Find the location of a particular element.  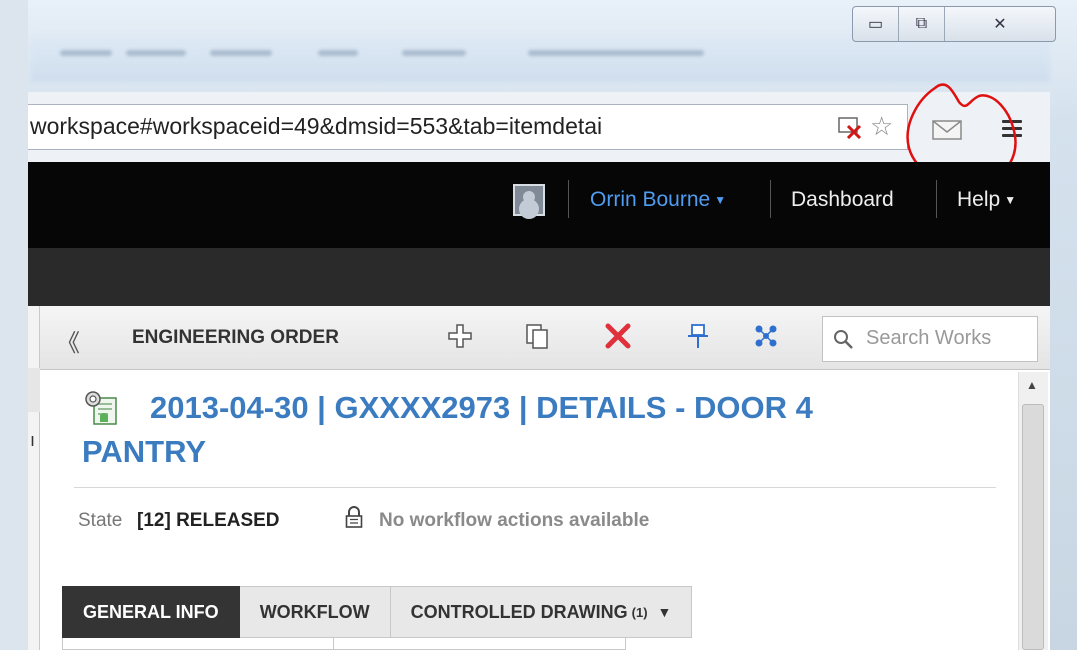

close-window-button: ✕ is located at coordinates (1000, 24).